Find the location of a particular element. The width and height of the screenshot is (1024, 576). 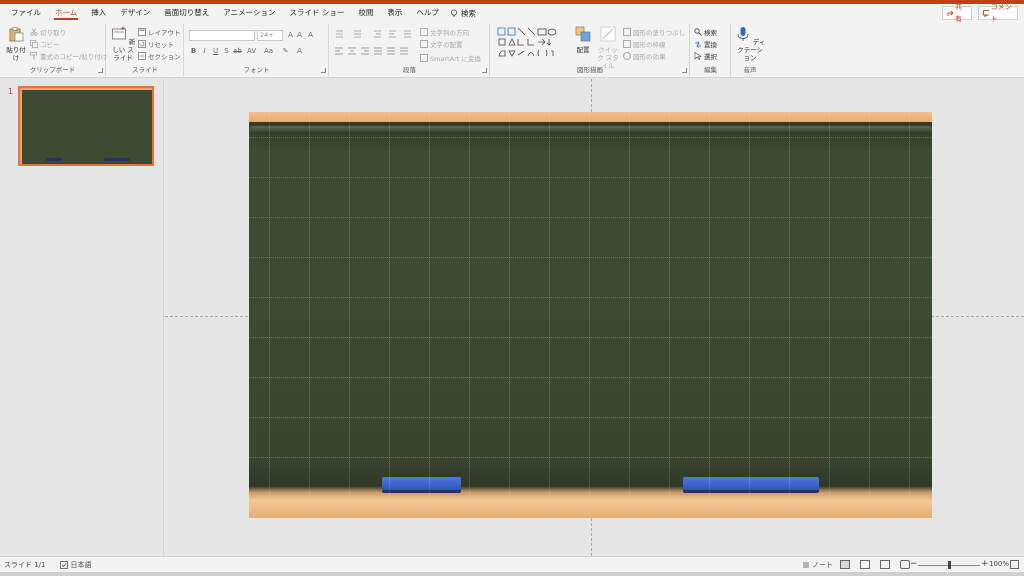

zoom-slider-thumb is located at coordinates (949, 565).